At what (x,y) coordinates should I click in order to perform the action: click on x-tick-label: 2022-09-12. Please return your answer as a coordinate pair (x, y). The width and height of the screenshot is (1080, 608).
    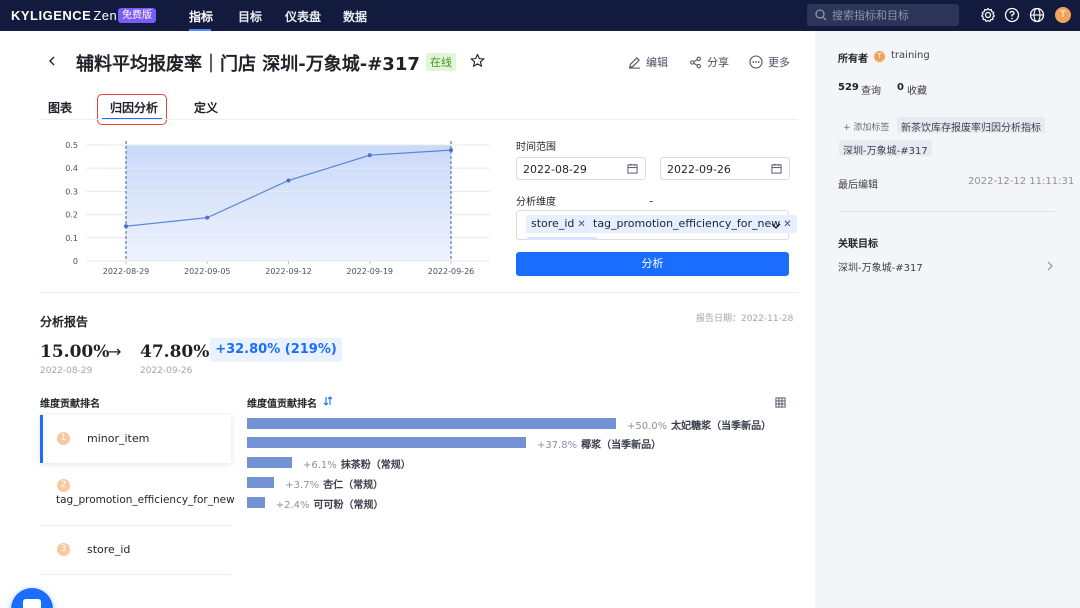
    Looking at the image, I should click on (288, 271).